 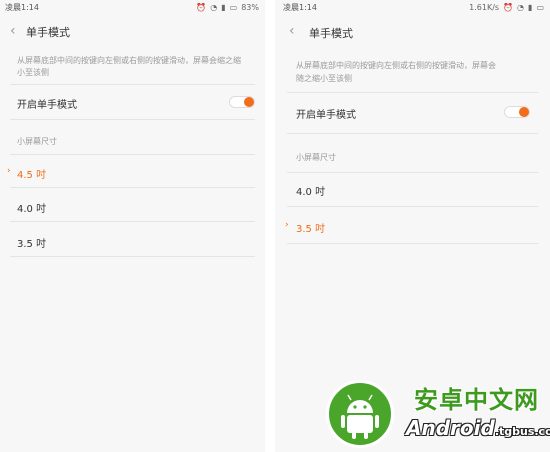 I want to click on size-option-4-5: 4.5 吋, so click(x=31, y=173).